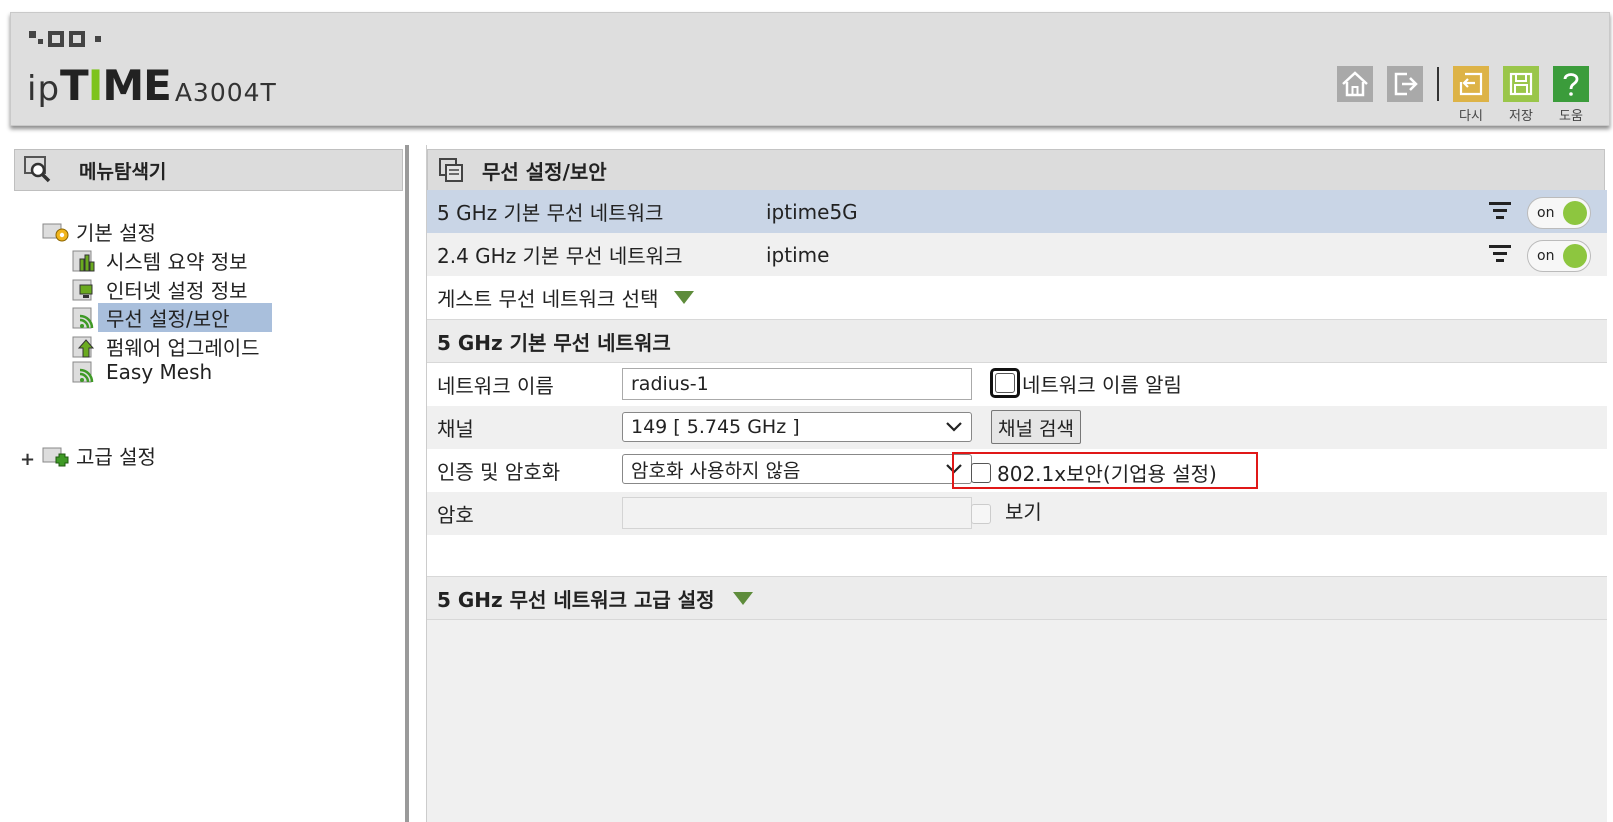 This screenshot has height=822, width=1613. I want to click on monitor-icon, so click(82, 289).